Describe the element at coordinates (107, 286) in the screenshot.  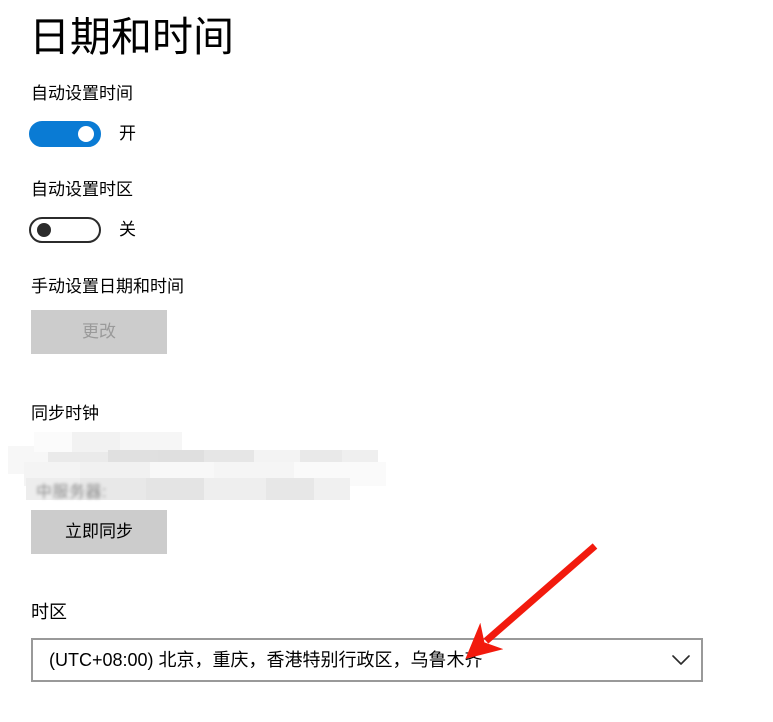
I see `manual-datetime-label: 手动设置日期和时间` at that location.